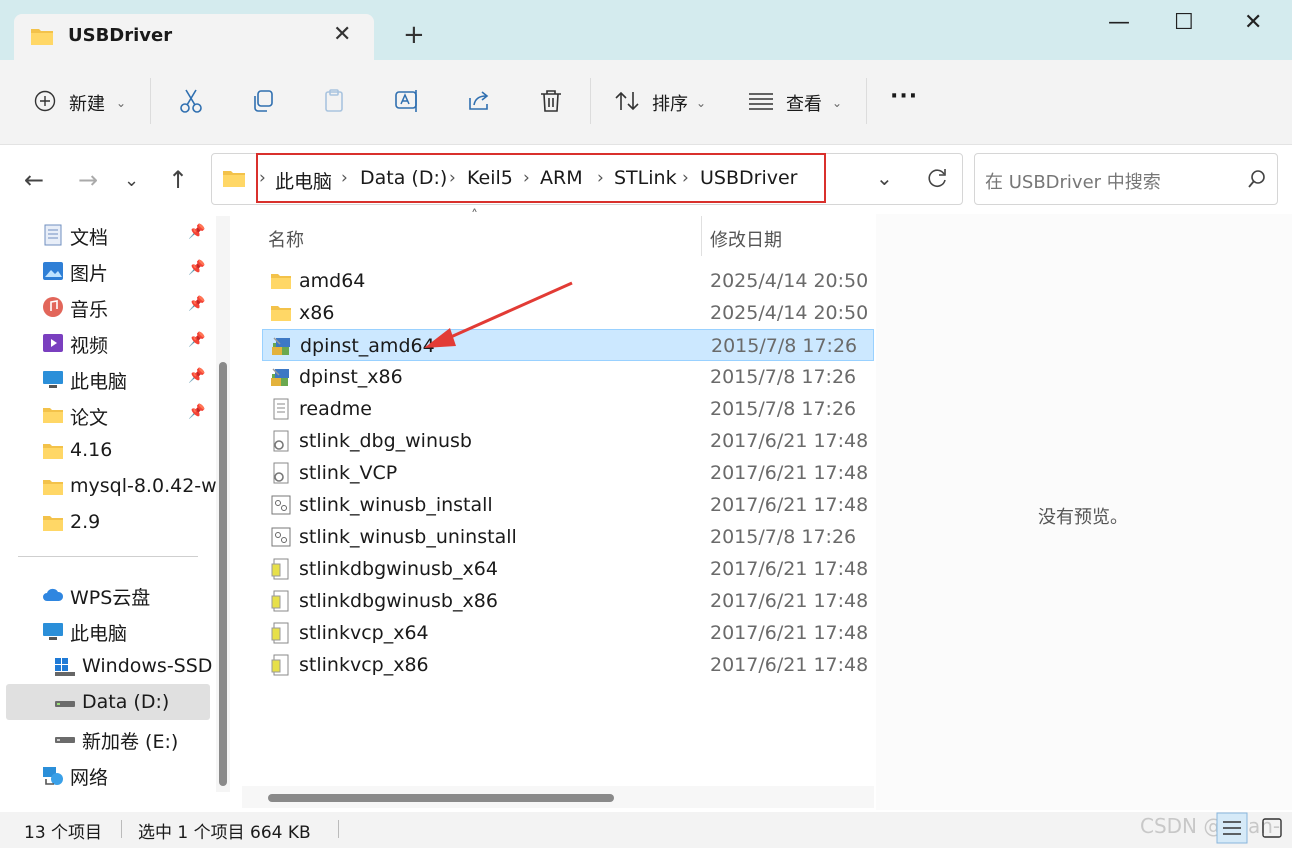 The image size is (1292, 848). What do you see at coordinates (795, 101) in the screenshot?
I see `view-button: 查看 ⌄` at bounding box center [795, 101].